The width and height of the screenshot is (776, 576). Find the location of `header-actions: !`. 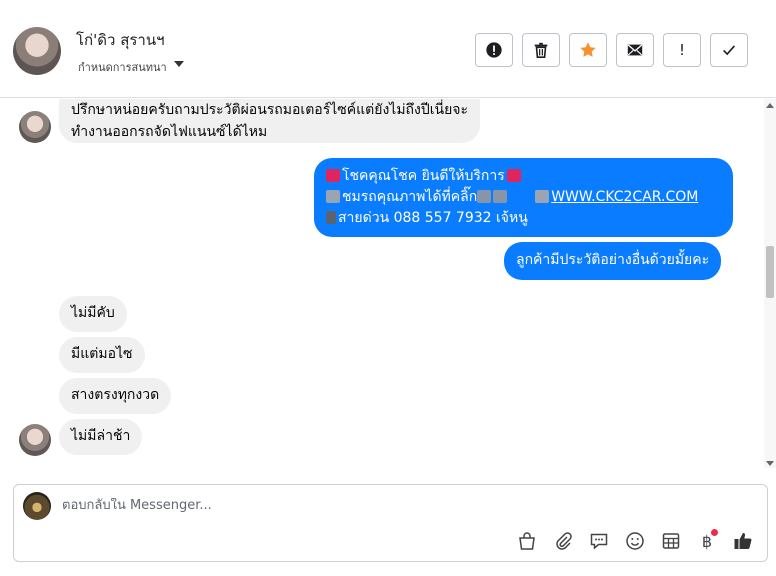

header-actions: ! is located at coordinates (611, 50).